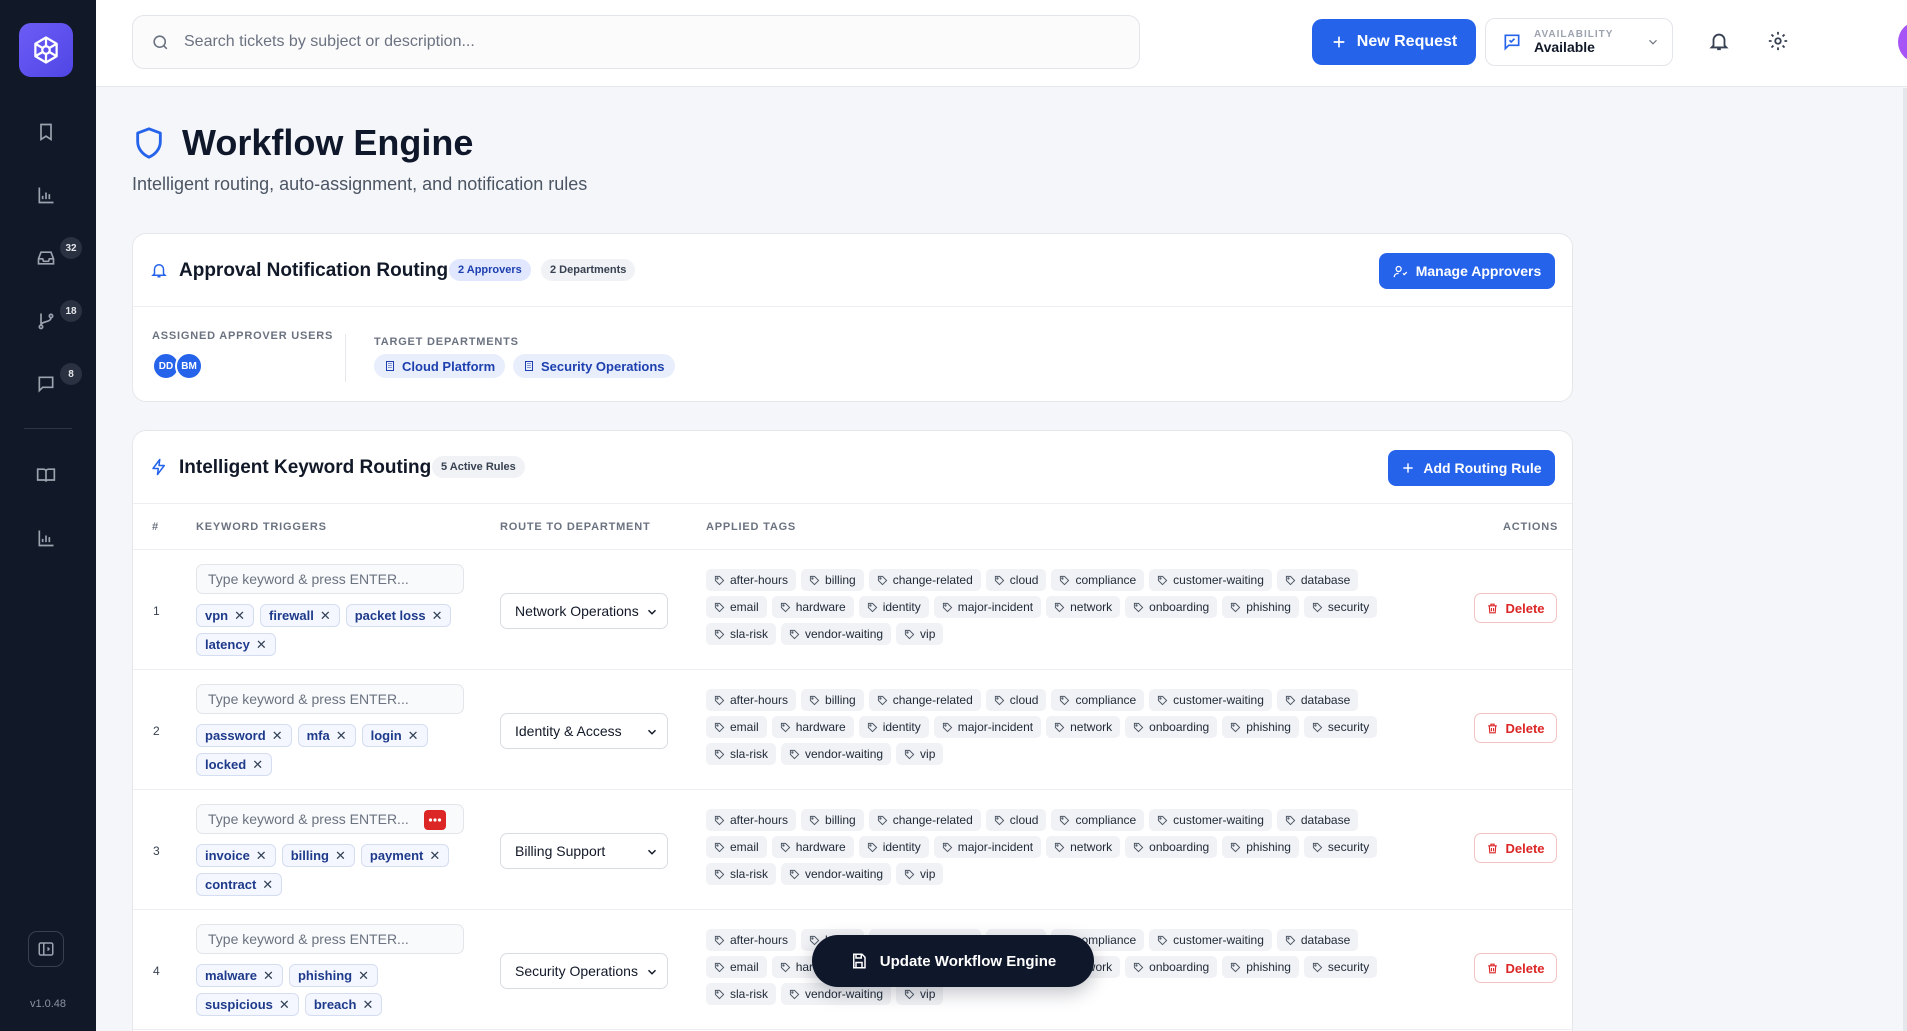 The height and width of the screenshot is (1031, 1907). Describe the element at coordinates (46, 949) in the screenshot. I see `collapse-sidebar-button` at that location.